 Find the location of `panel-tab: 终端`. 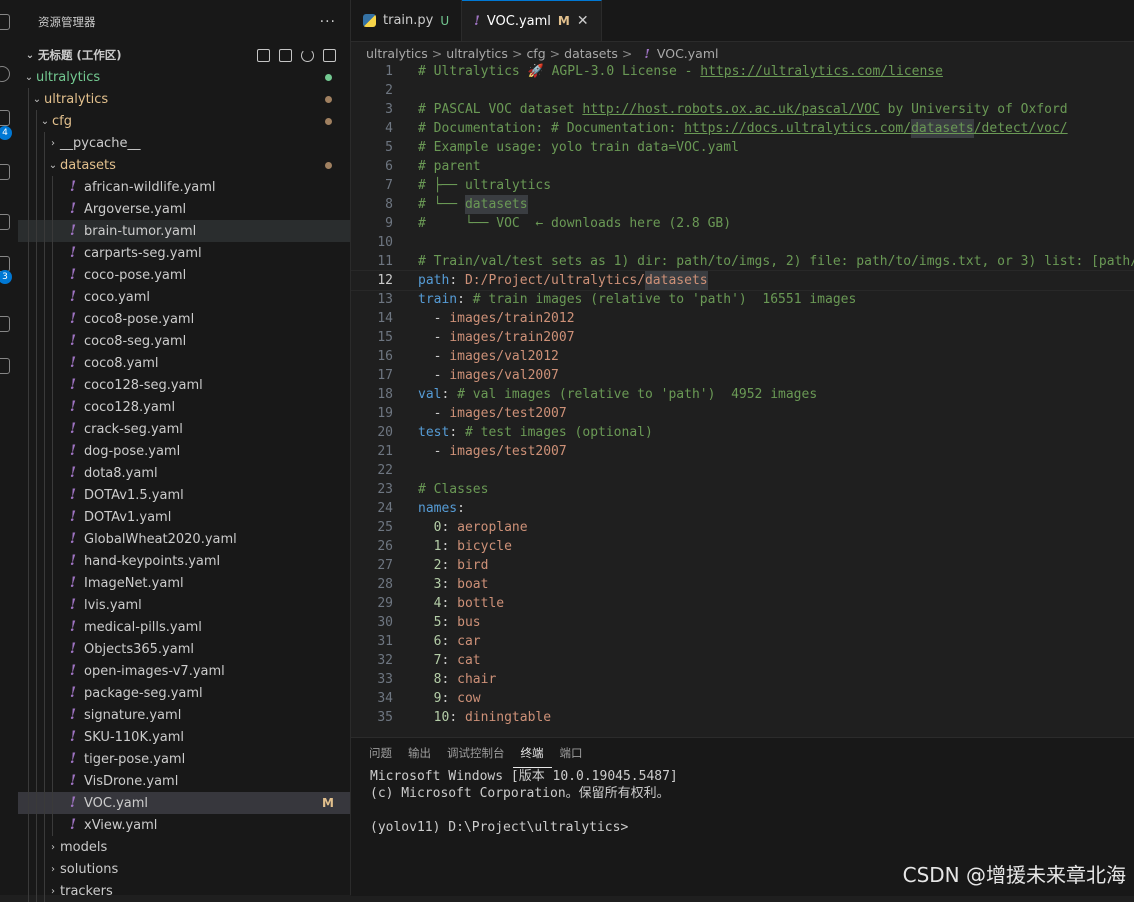

panel-tab: 终端 is located at coordinates (532, 753).